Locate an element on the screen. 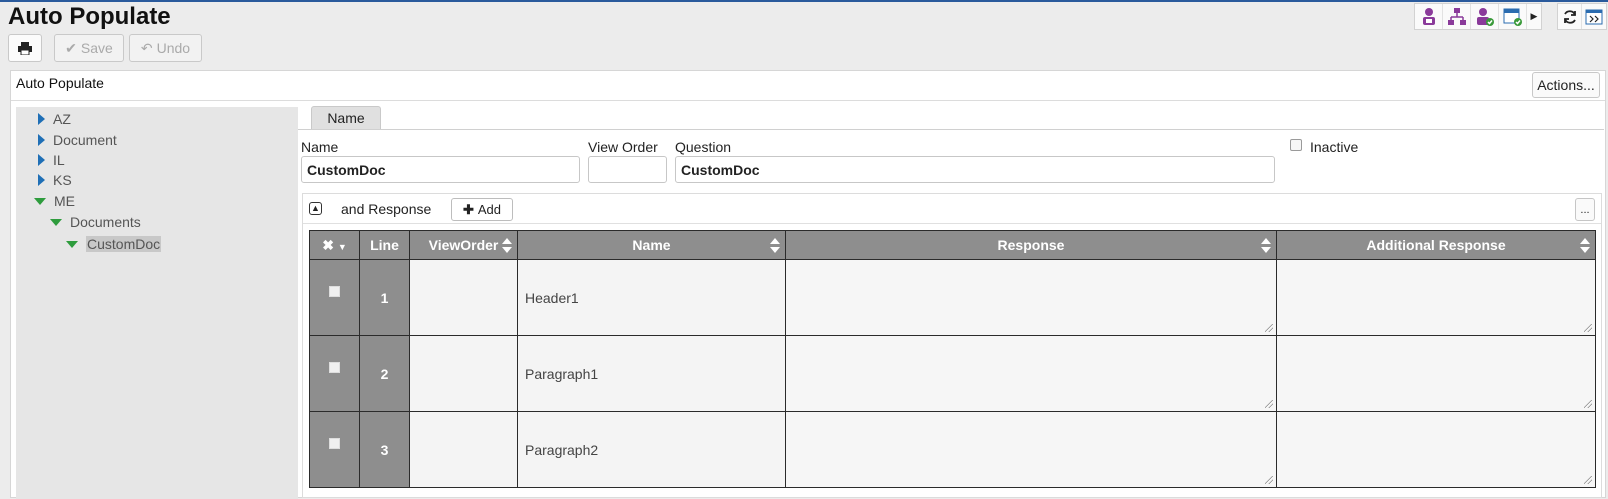  column-header-vieworder: ViewOrder is located at coordinates (463, 245).